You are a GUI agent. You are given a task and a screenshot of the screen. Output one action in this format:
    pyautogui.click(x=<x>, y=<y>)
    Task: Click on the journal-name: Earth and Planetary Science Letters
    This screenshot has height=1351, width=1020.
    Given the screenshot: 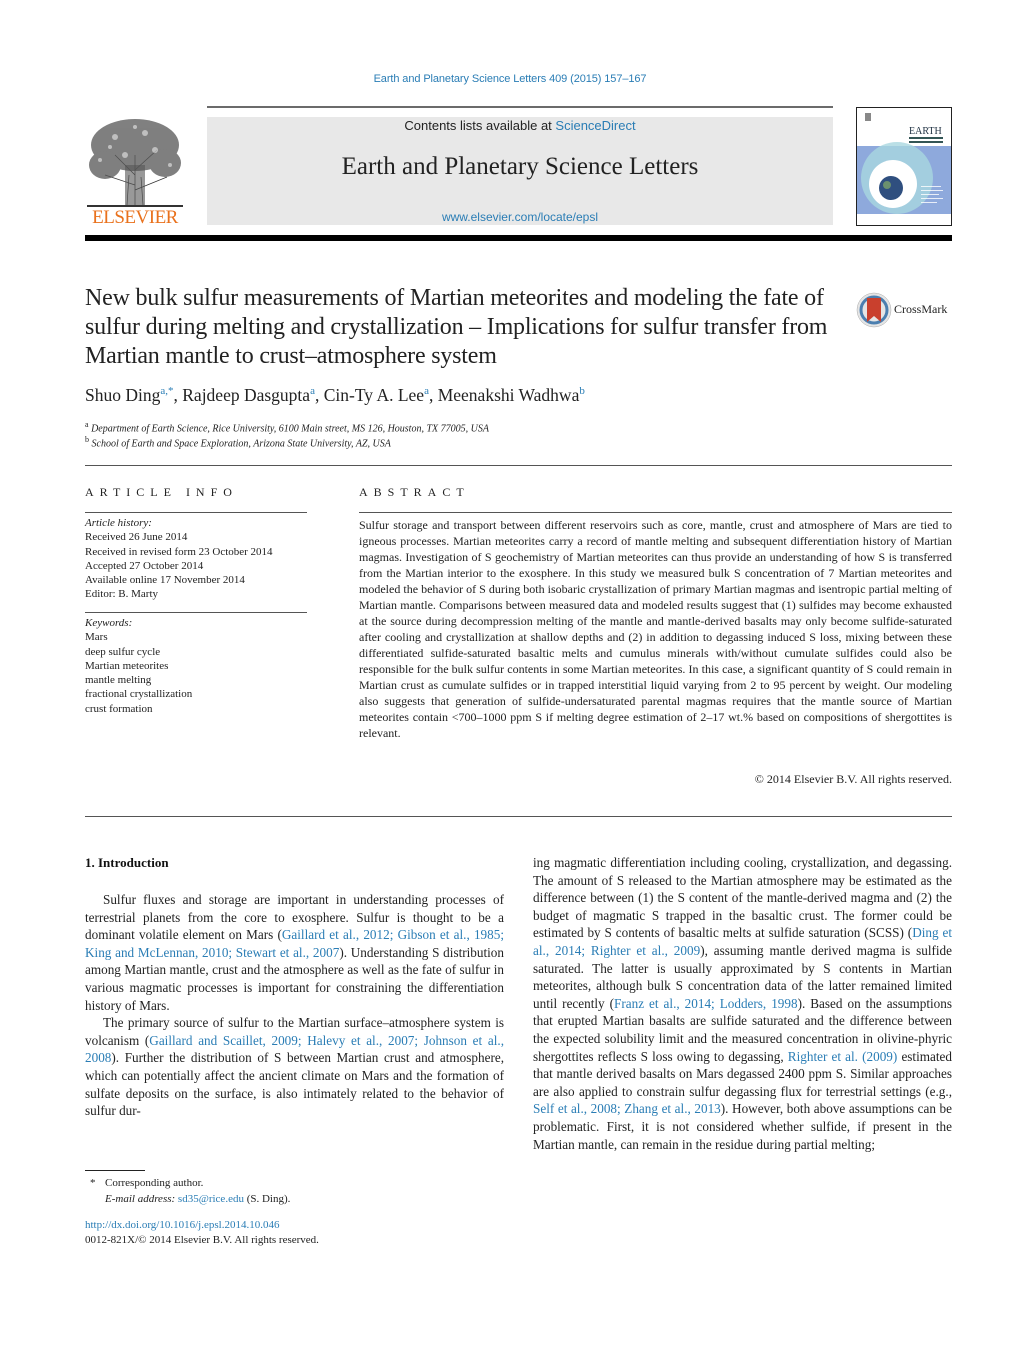 What is the action you would take?
    pyautogui.click(x=520, y=166)
    